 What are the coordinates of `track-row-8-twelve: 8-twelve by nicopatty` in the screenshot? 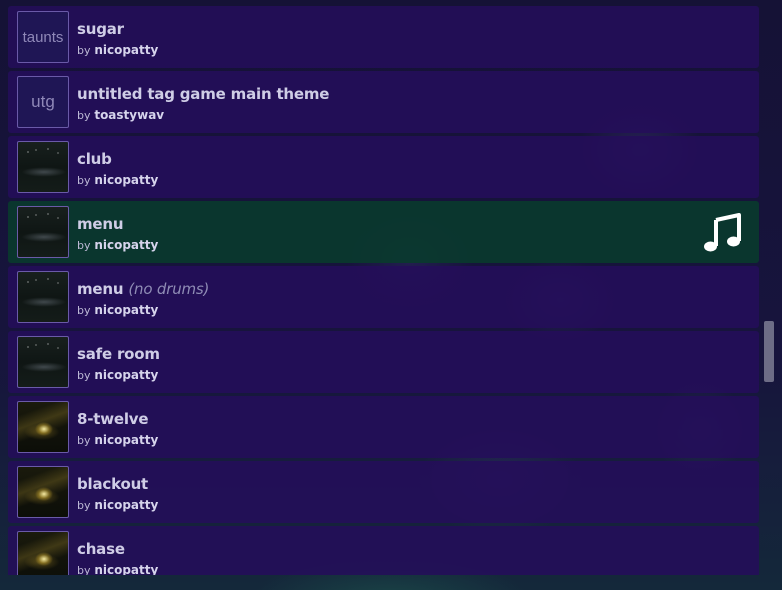 It's located at (383, 427).